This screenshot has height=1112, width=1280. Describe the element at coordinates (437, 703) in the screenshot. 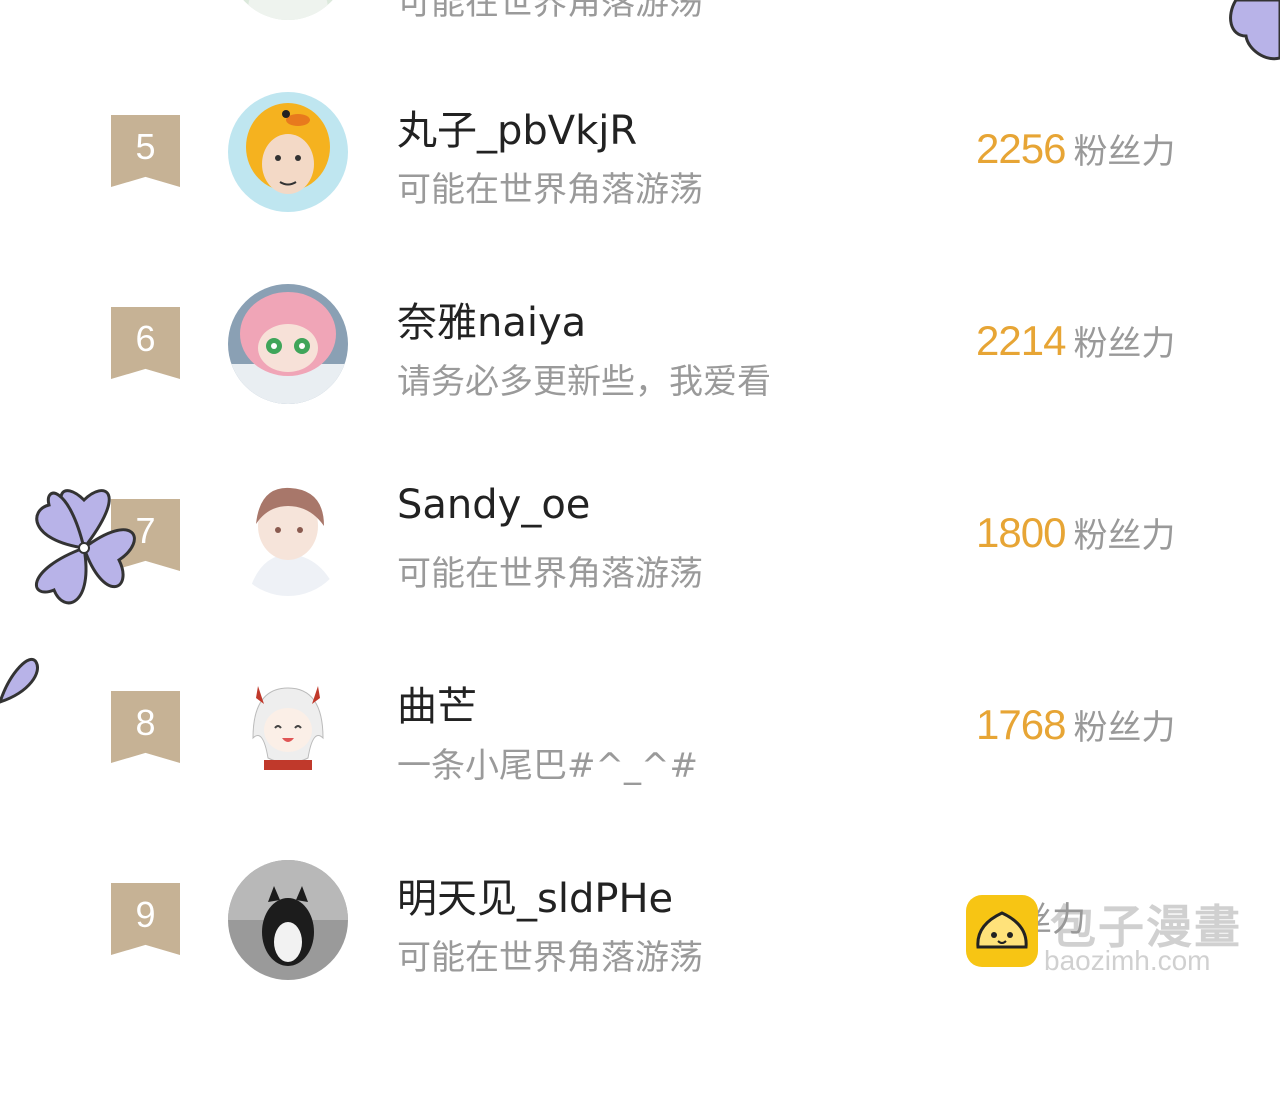

I see `user-name: 曲芒` at that location.